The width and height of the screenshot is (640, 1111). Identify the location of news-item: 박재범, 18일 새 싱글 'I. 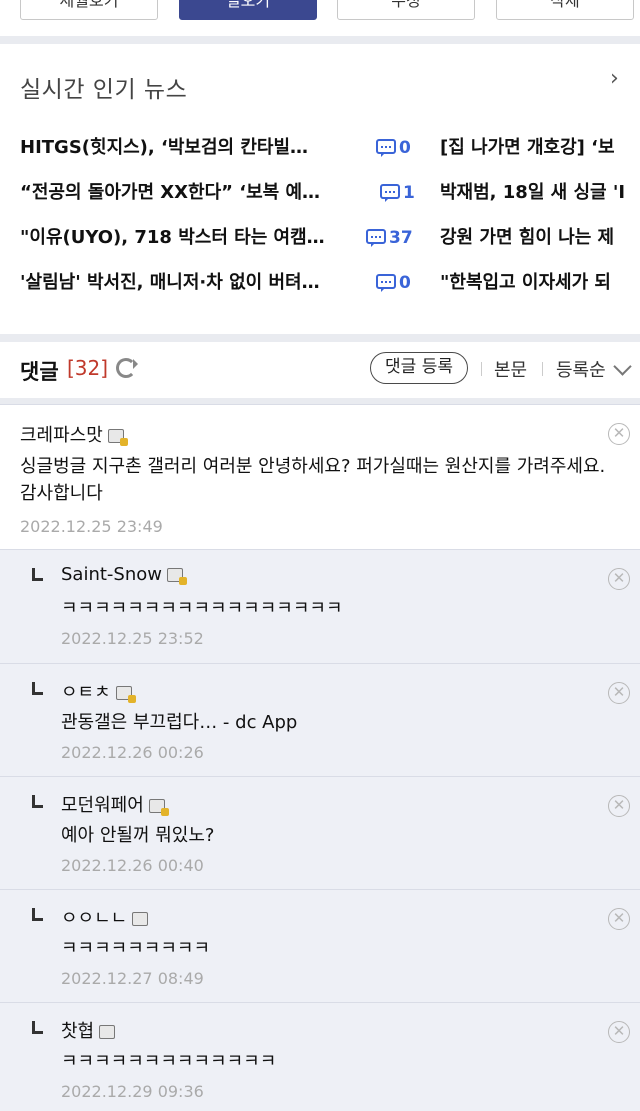
(540, 201).